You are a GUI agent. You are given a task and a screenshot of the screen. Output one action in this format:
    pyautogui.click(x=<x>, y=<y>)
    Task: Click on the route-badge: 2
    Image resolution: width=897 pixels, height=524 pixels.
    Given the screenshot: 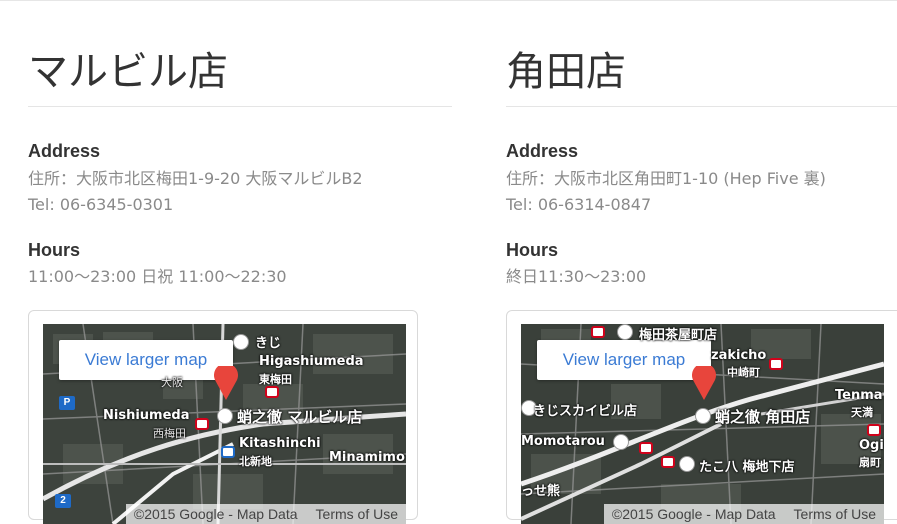 What is the action you would take?
    pyautogui.click(x=63, y=501)
    